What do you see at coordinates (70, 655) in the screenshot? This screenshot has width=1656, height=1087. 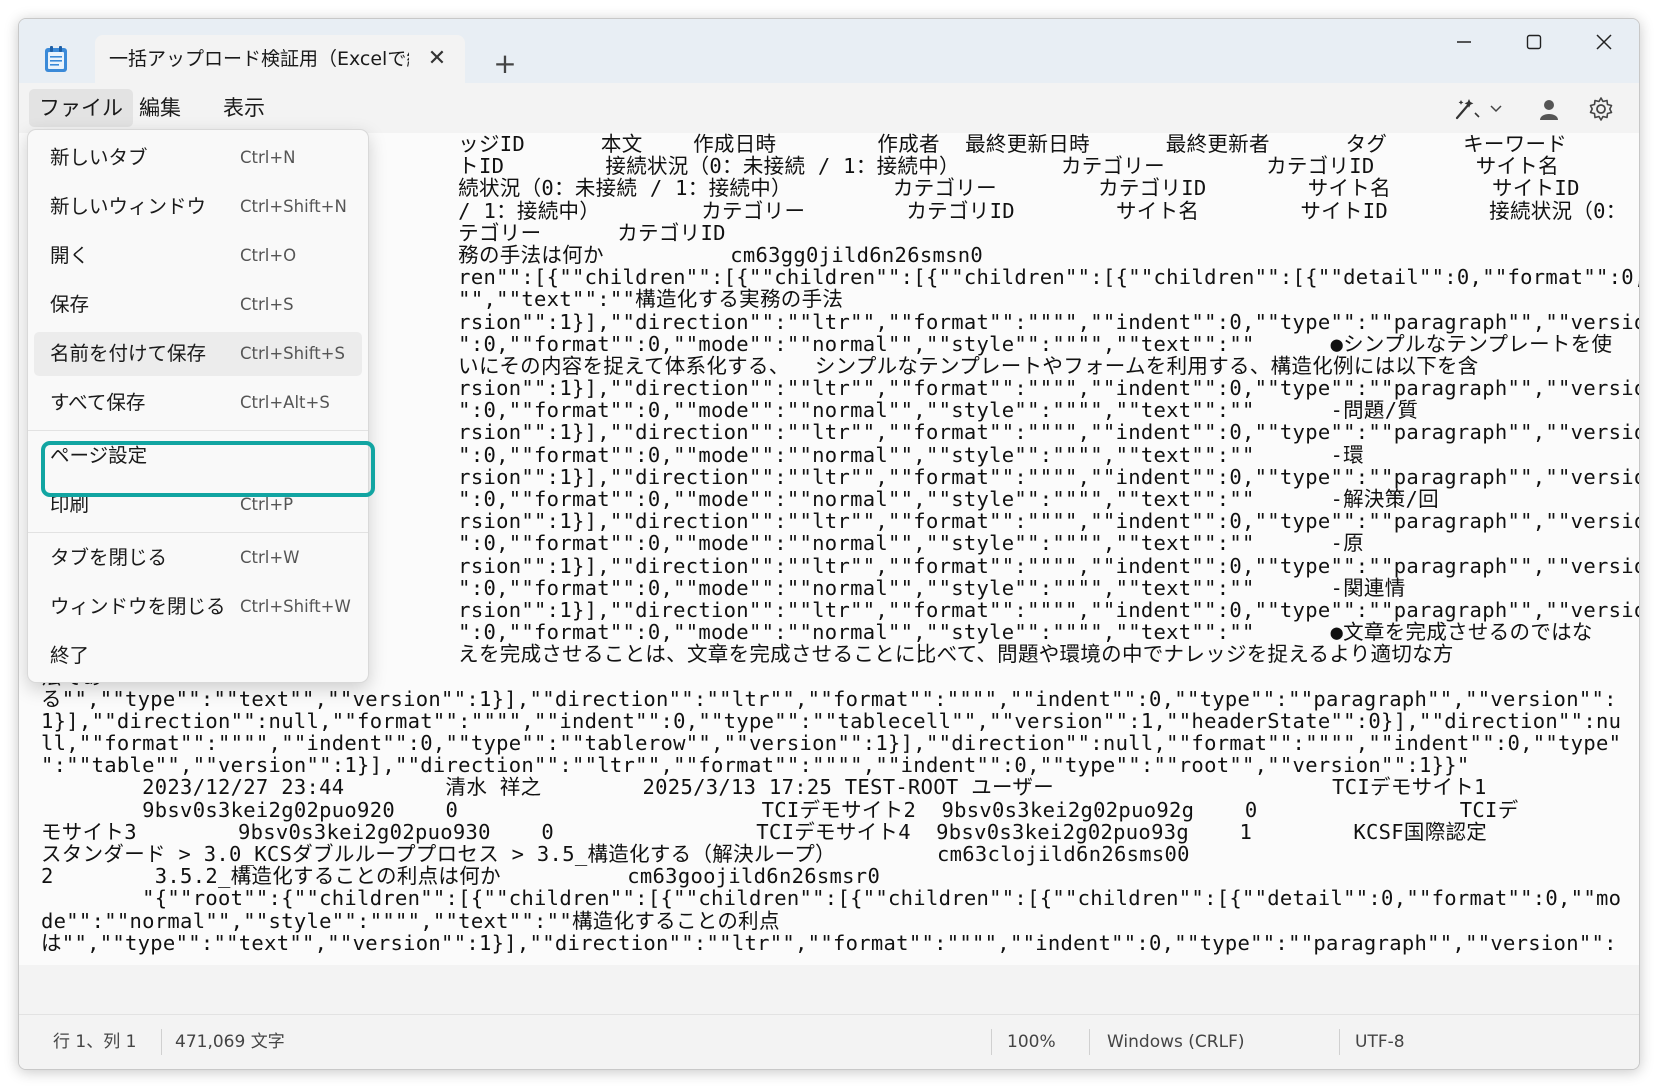 I see `menu-item-label: 終了` at bounding box center [70, 655].